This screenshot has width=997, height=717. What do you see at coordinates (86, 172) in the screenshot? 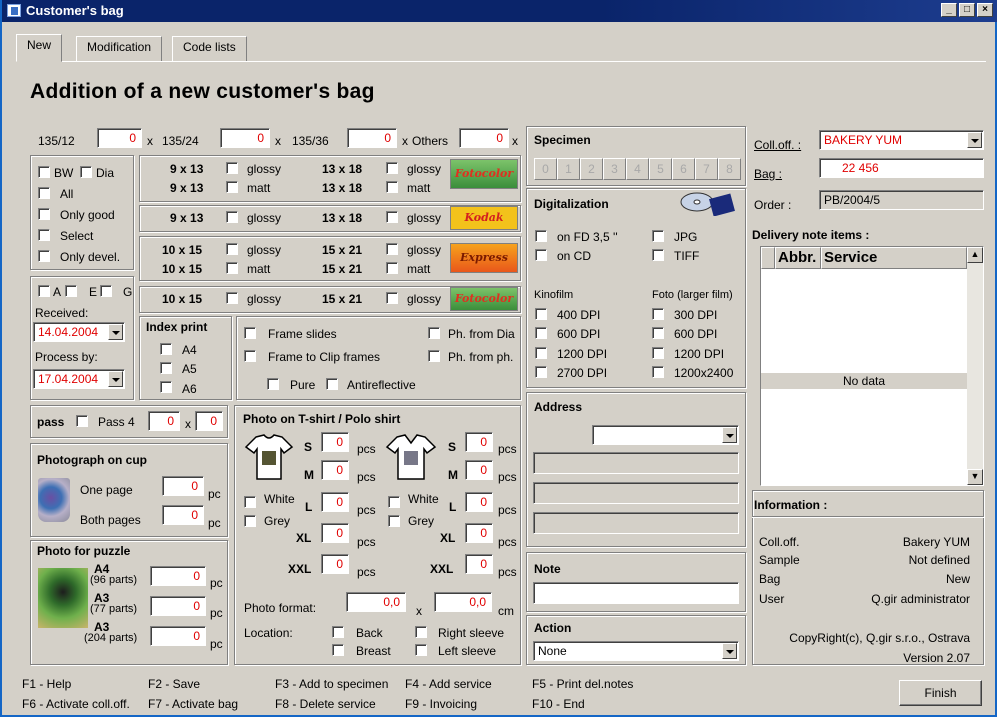
I see `dia-checkbox` at bounding box center [86, 172].